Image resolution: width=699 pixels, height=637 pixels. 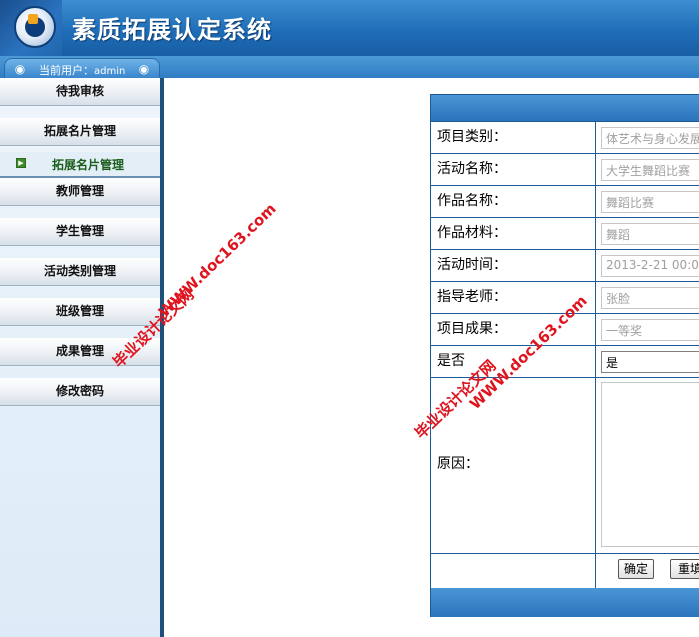 I want to click on current-user-label: 当前用户：admin, so click(x=82, y=70).